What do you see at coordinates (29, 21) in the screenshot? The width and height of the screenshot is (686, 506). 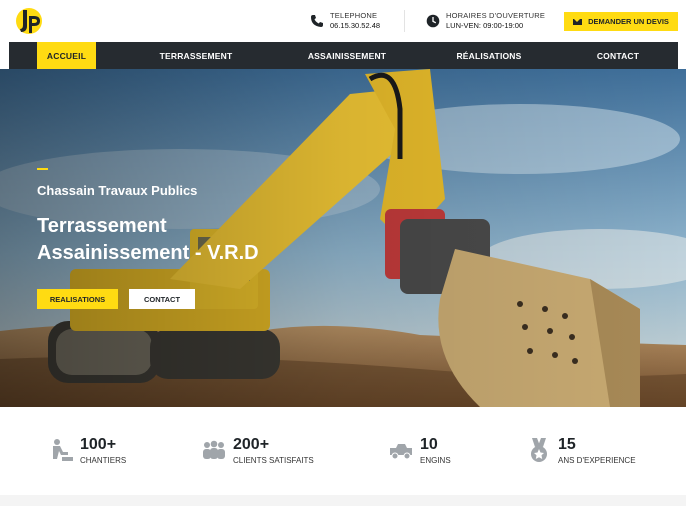 I see `company-logo` at bounding box center [29, 21].